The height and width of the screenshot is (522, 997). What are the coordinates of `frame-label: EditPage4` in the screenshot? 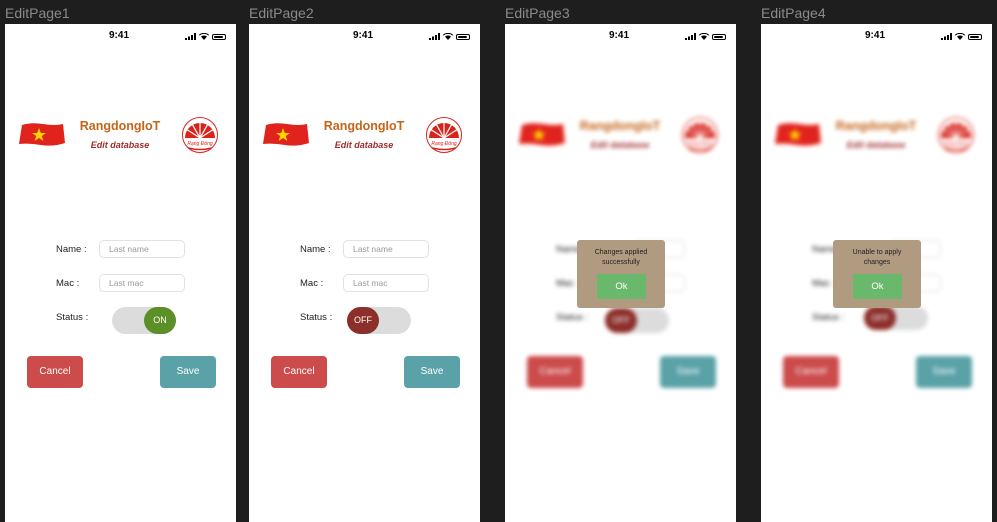 It's located at (793, 13).